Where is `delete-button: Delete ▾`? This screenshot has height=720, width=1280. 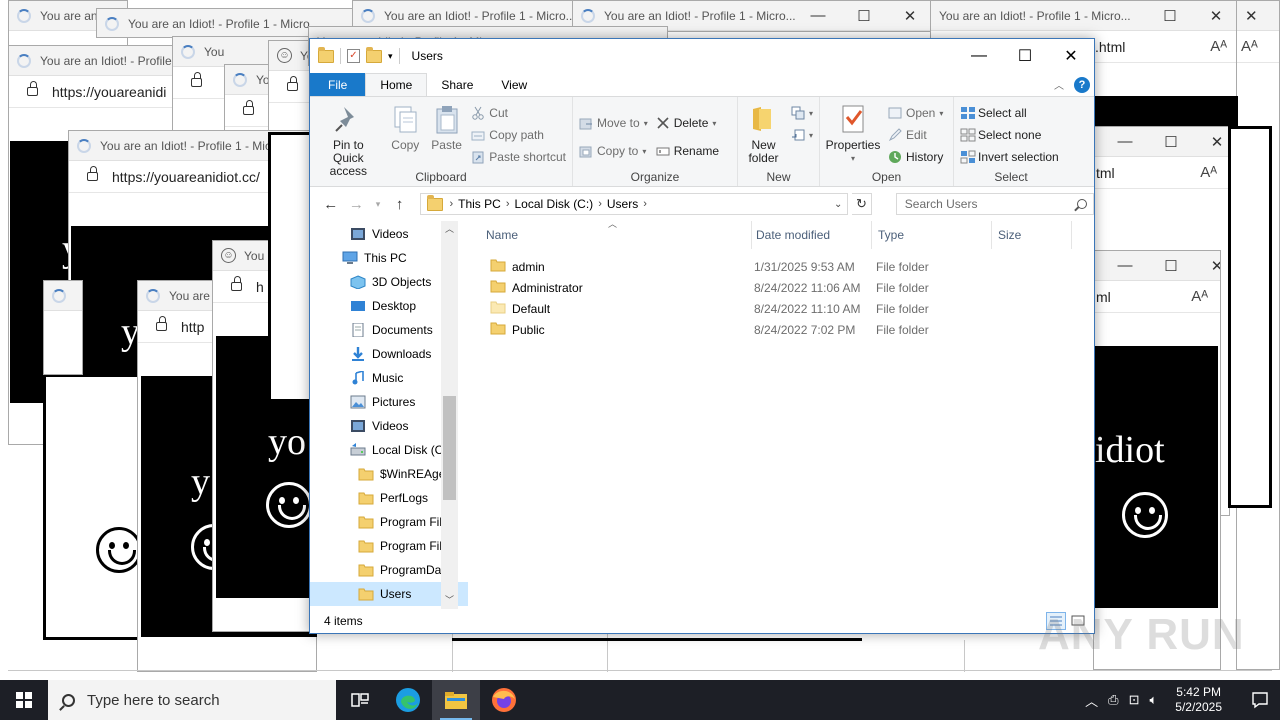 delete-button: Delete ▾ is located at coordinates (687, 123).